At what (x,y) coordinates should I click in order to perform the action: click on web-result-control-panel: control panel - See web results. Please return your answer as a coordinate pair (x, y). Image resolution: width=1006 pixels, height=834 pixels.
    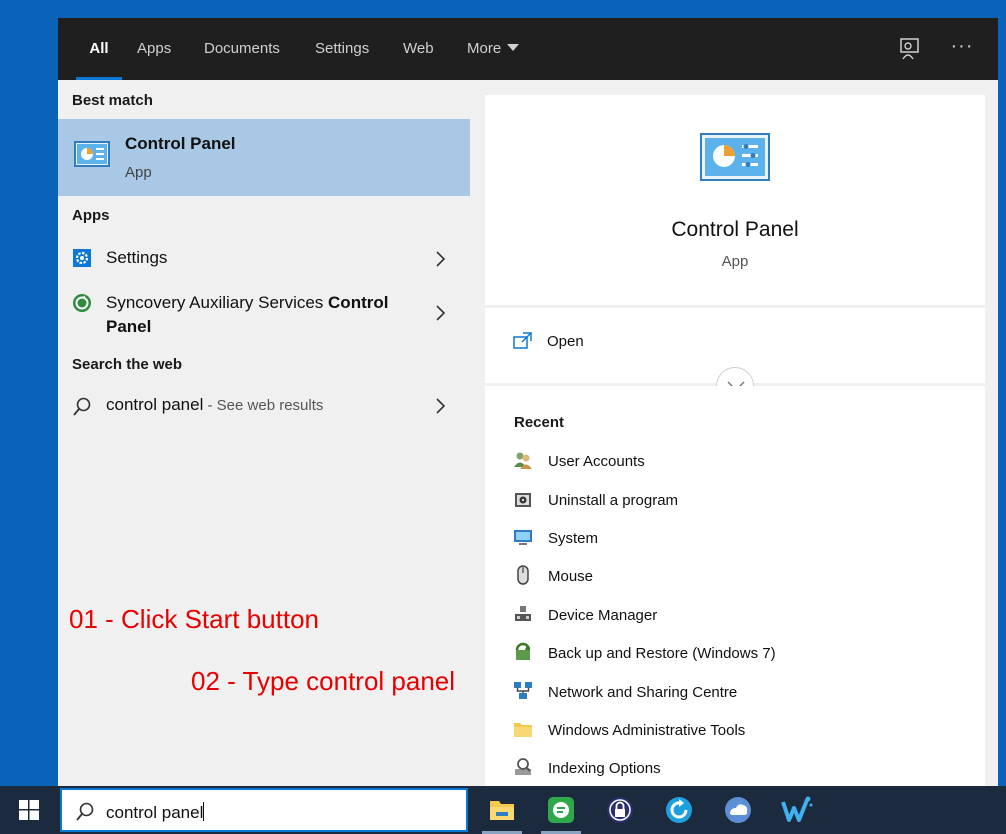
    Looking at the image, I should click on (264, 408).